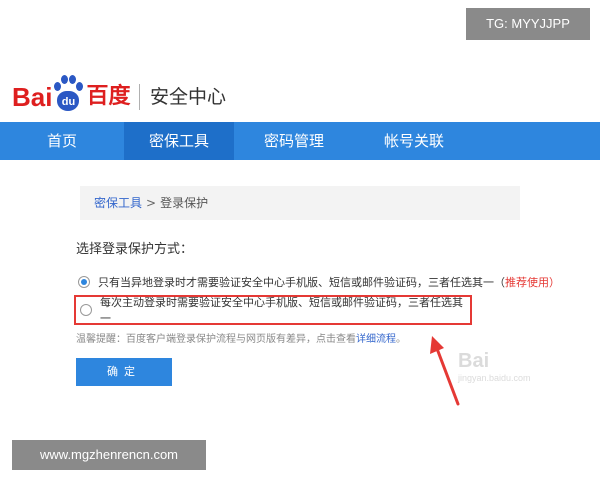  What do you see at coordinates (281, 310) in the screenshot?
I see `option-every-login-text: 每次主动登录时需要验证安全中心手机版、短信或邮件验证码，三者任选其一` at bounding box center [281, 310].